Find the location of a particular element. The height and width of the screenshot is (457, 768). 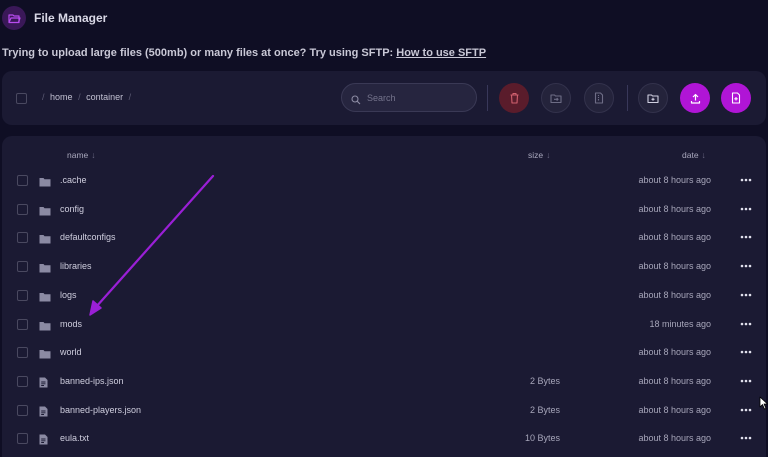

file-date: 18 minutes ago is located at coordinates (680, 323).